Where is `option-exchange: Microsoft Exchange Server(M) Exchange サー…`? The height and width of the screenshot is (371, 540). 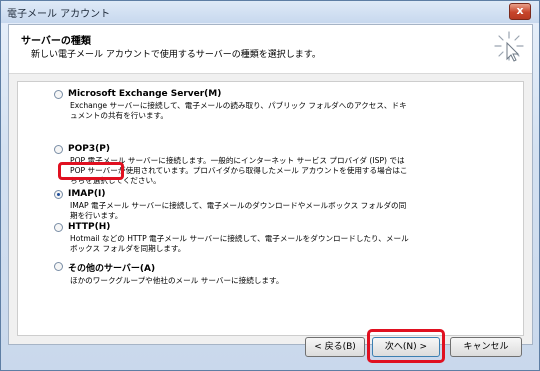 option-exchange: Microsoft Exchange Server(M) Exchange サー… is located at coordinates (232, 105).